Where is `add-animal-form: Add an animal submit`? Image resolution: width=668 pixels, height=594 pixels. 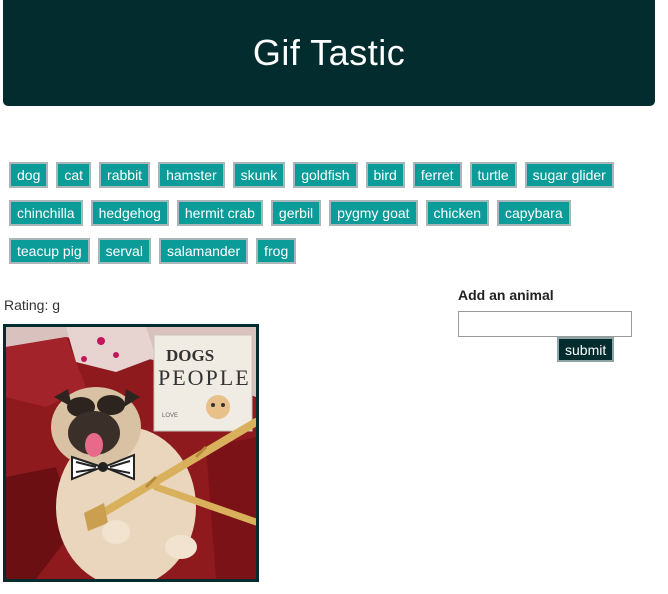 add-animal-form: Add an animal submit is located at coordinates (548, 324).